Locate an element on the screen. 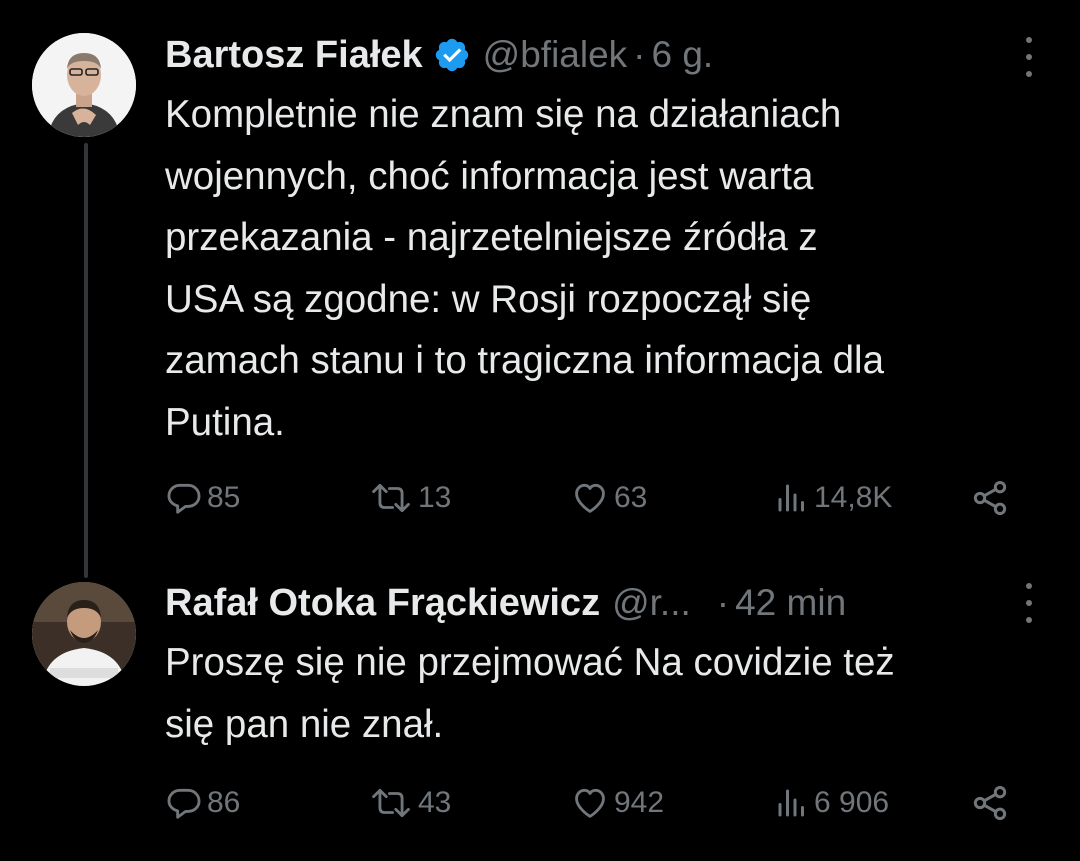 The height and width of the screenshot is (861, 1080). reply-button: 86 is located at coordinates (202, 803).